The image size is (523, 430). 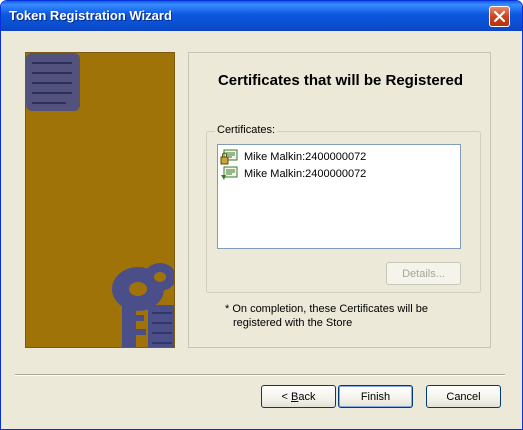 What do you see at coordinates (260, 375) in the screenshot?
I see `divider` at bounding box center [260, 375].